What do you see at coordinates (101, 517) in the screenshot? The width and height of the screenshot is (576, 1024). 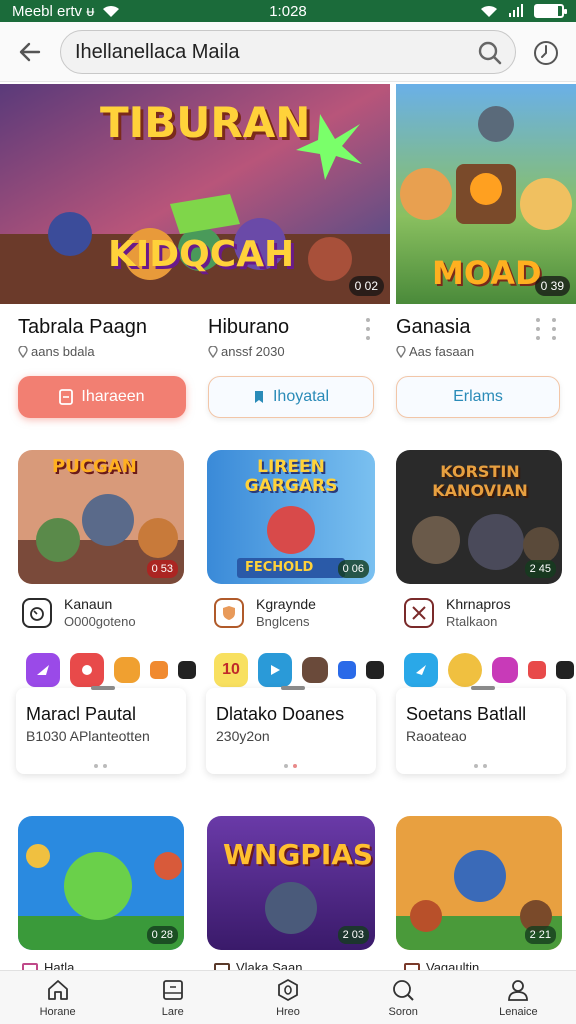 I see `game-tile-1: PUCGAN 0 53` at bounding box center [101, 517].